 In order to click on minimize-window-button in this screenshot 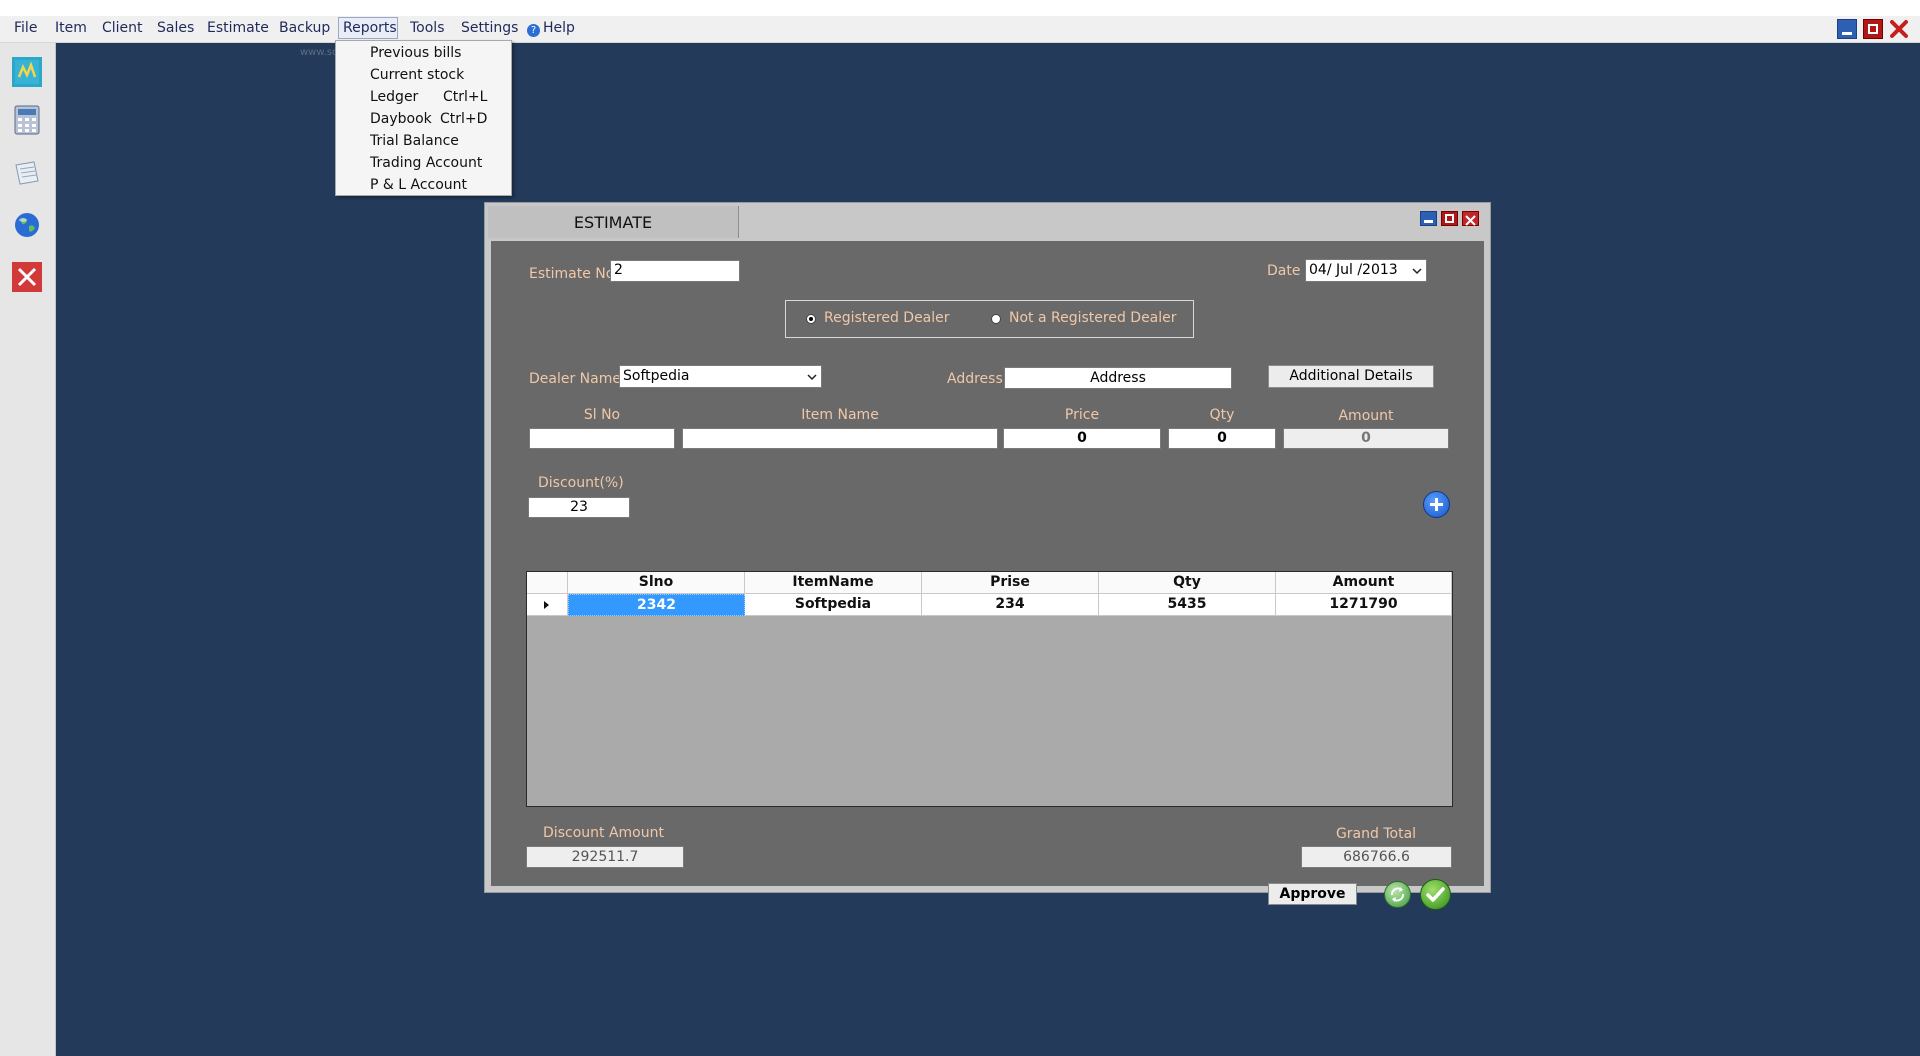, I will do `click(1428, 218)`.